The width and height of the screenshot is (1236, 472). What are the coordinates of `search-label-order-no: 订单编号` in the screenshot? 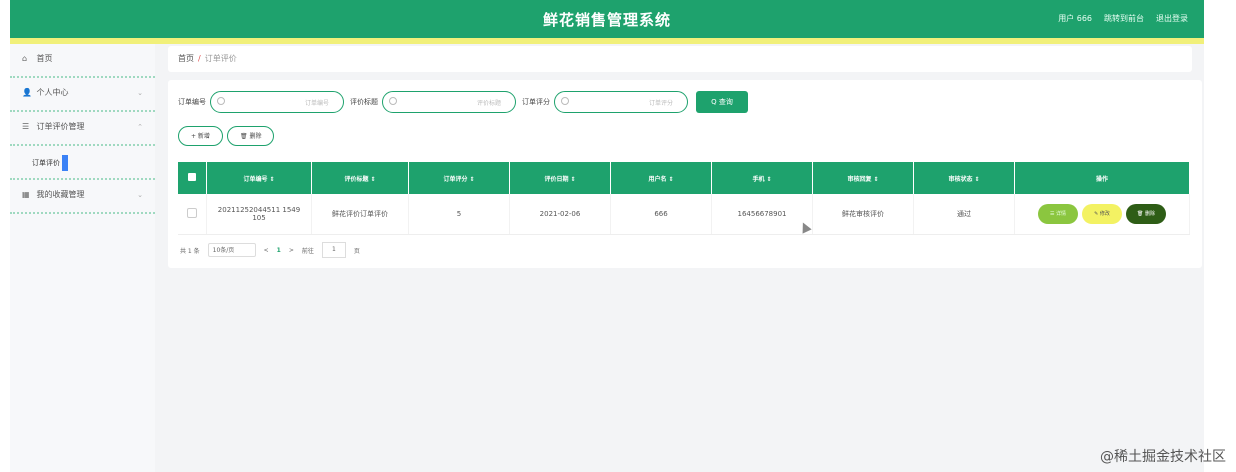 It's located at (192, 102).